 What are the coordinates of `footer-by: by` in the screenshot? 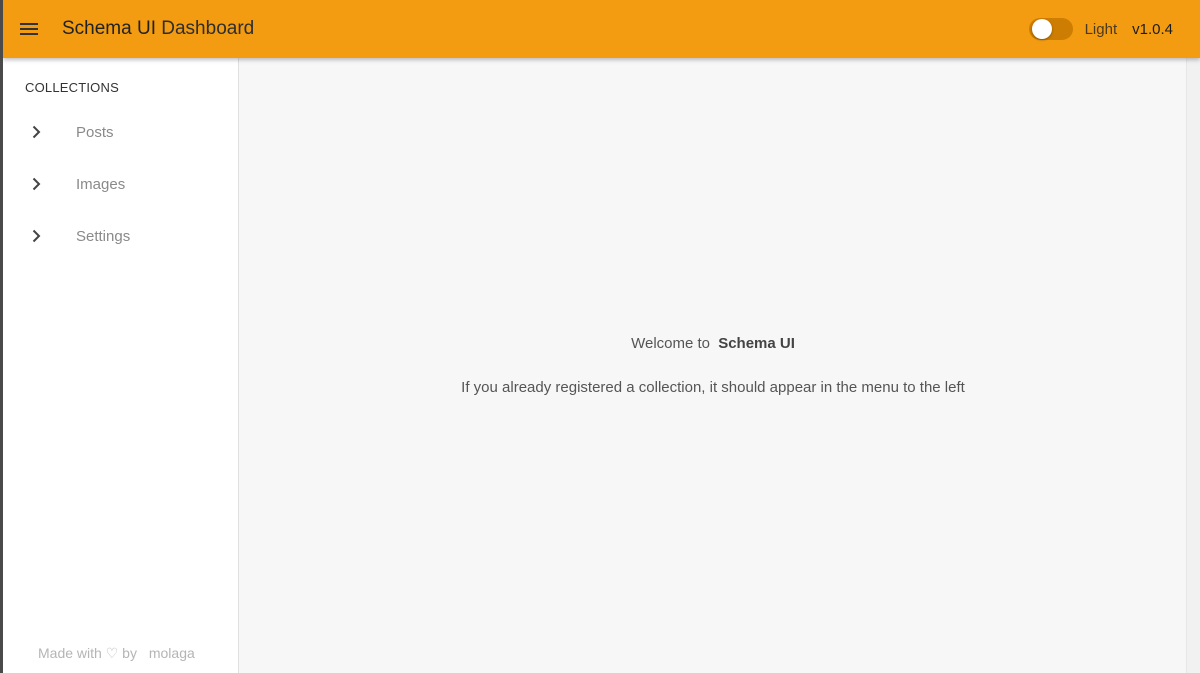 It's located at (129, 653).